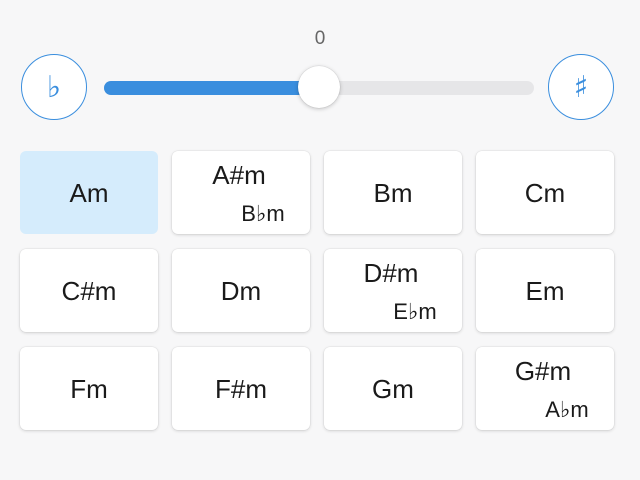 This screenshot has height=480, width=640. I want to click on slider-thumb, so click(319, 87).